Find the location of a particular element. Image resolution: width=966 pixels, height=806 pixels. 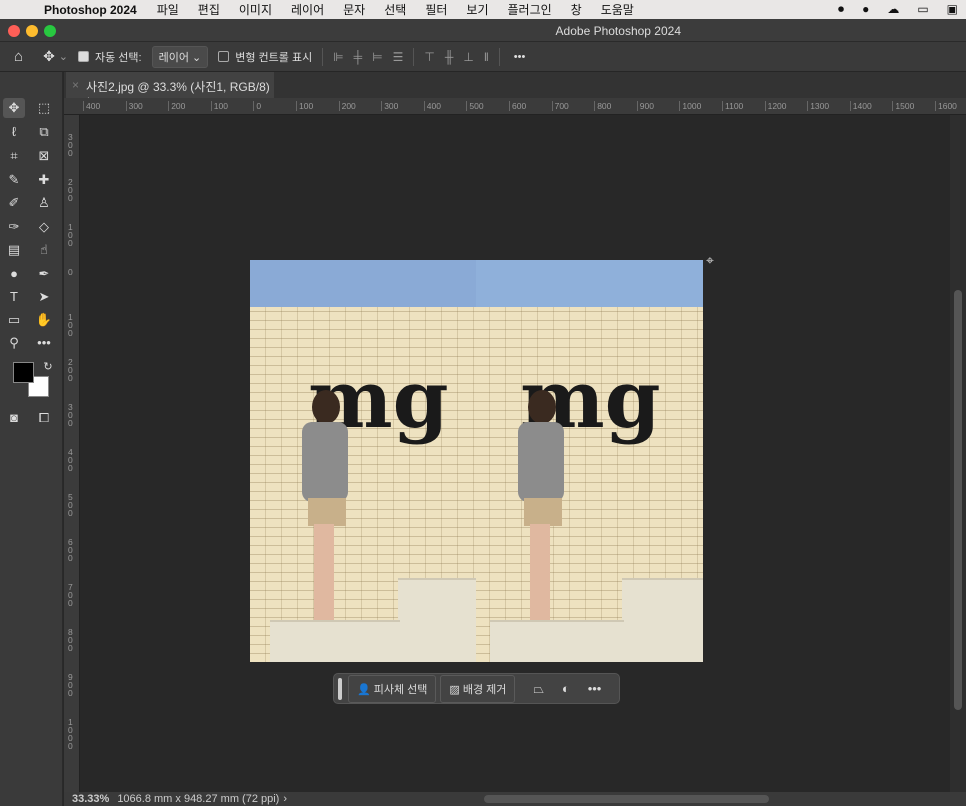

close-window-button is located at coordinates (14, 31).